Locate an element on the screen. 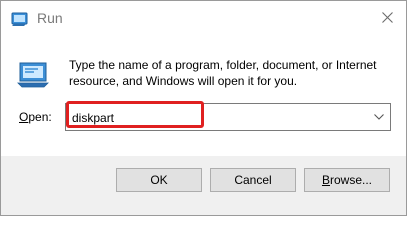 The image size is (409, 240). close-icon is located at coordinates (387, 19).